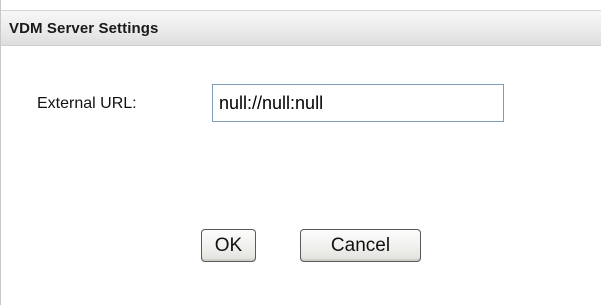  What do you see at coordinates (358, 103) in the screenshot?
I see `external-url-input` at bounding box center [358, 103].